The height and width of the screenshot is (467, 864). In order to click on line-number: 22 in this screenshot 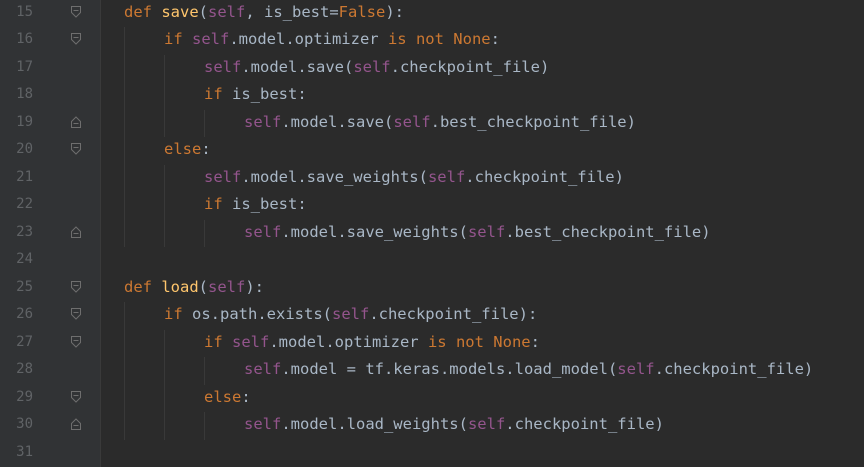, I will do `click(16, 205)`.